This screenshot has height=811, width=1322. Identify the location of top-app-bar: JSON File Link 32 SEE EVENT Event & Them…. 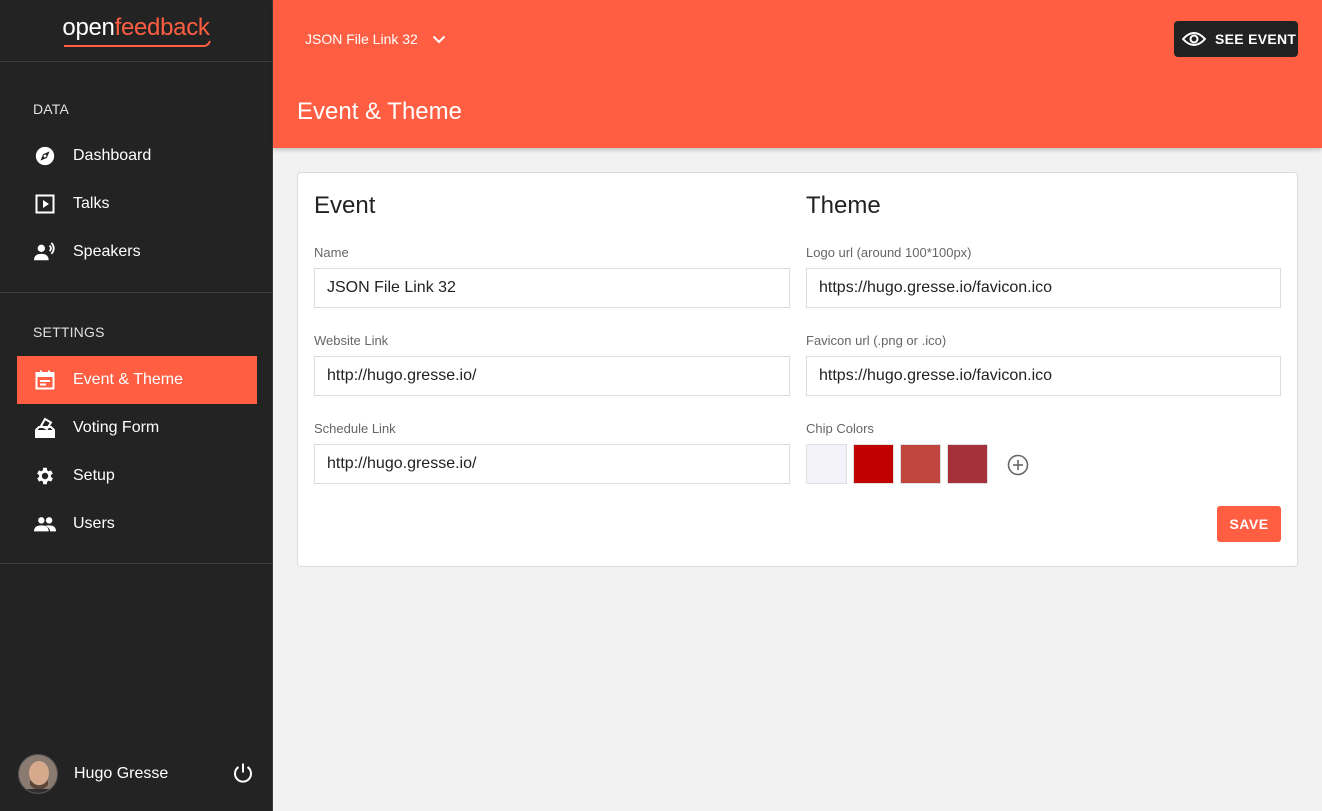
(797, 74).